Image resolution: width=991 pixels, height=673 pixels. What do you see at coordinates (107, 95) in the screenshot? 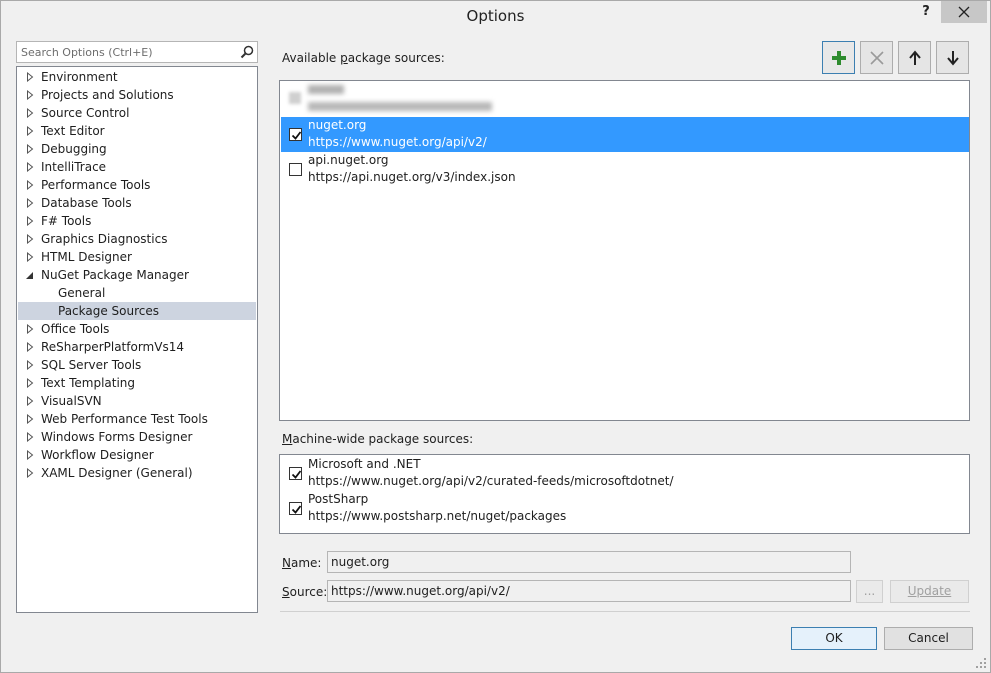
I see `tree-item-label: Projects and Solutions` at bounding box center [107, 95].